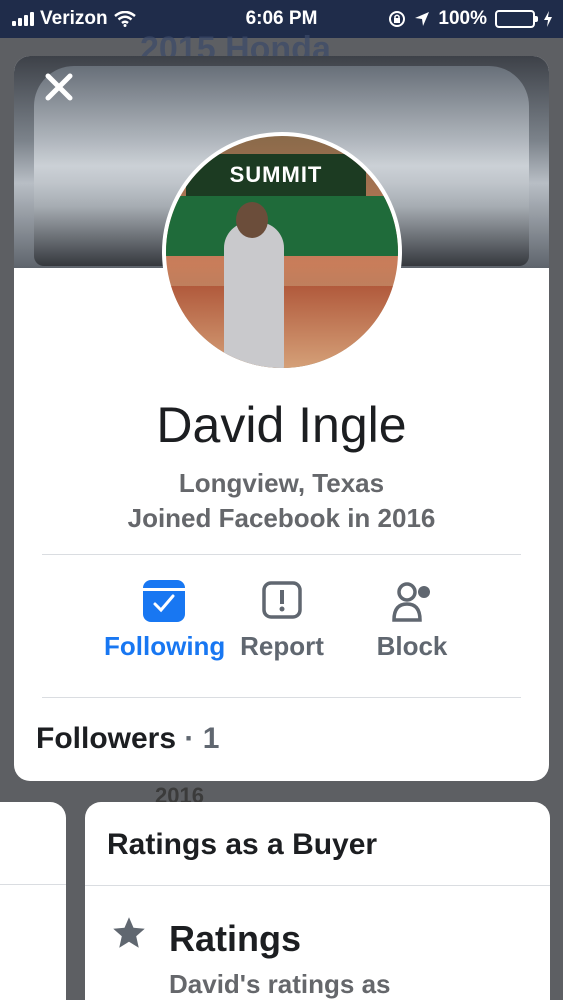 This screenshot has width=563, height=1000. I want to click on following-label: Following, so click(165, 646).